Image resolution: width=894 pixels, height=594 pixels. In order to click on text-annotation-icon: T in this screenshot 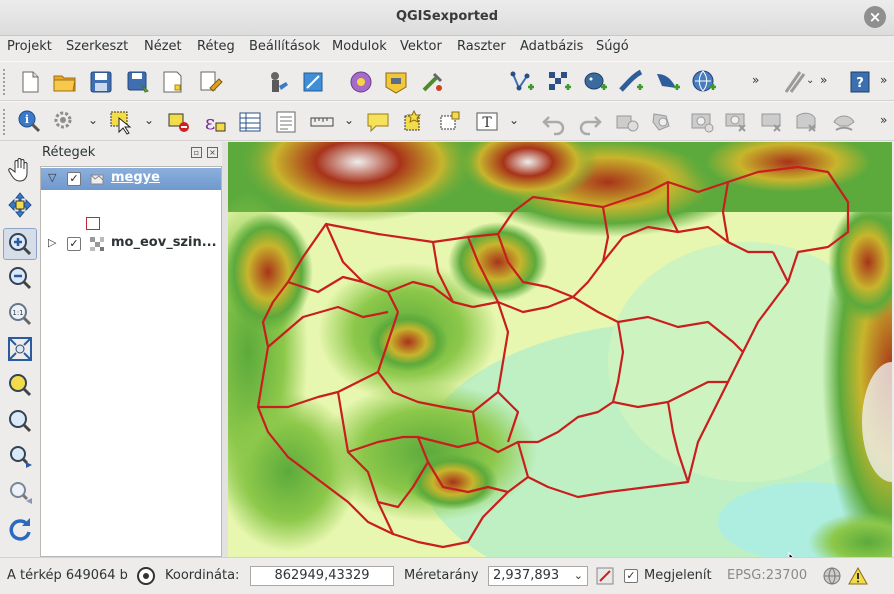, I will do `click(487, 122)`.